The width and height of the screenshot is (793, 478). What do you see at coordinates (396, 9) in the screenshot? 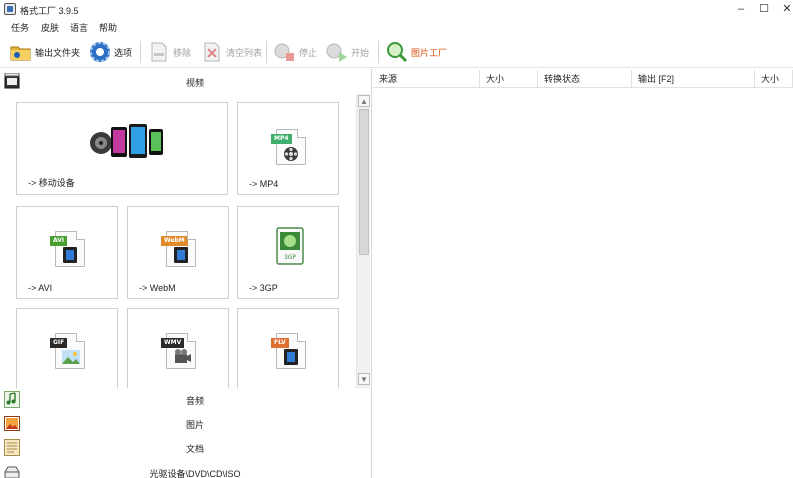
I see `title-bar: 格式工厂 3.9.5 – ☐ ✕` at bounding box center [396, 9].